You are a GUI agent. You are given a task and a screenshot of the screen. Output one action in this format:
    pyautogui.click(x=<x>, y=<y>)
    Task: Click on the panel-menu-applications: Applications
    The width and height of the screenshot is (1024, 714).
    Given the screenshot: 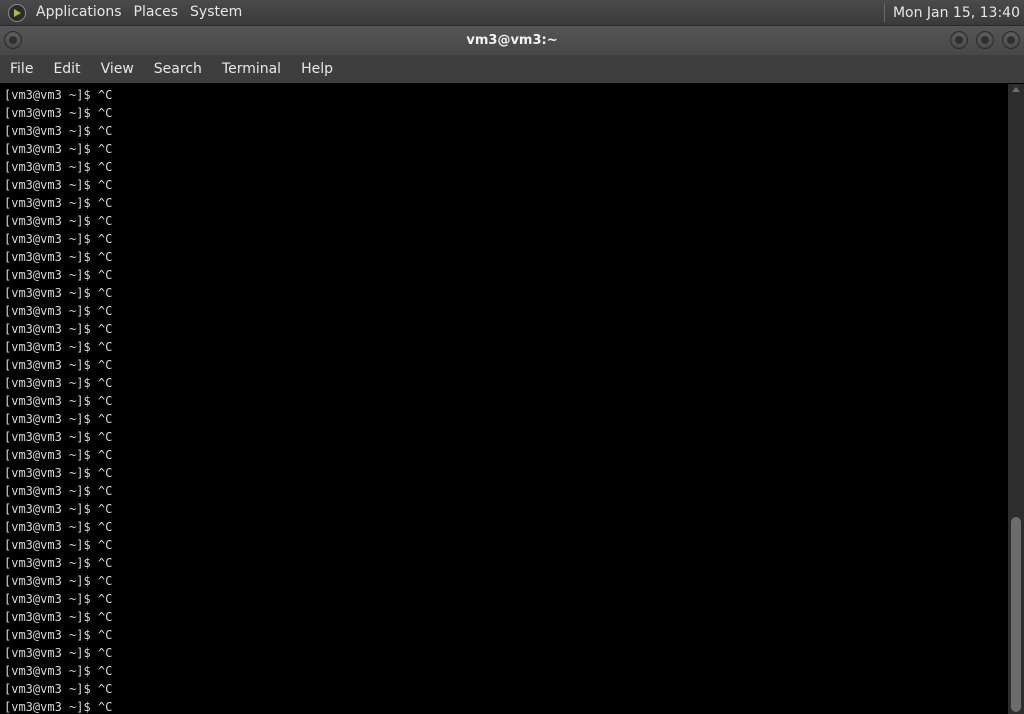 What is the action you would take?
    pyautogui.click(x=79, y=12)
    